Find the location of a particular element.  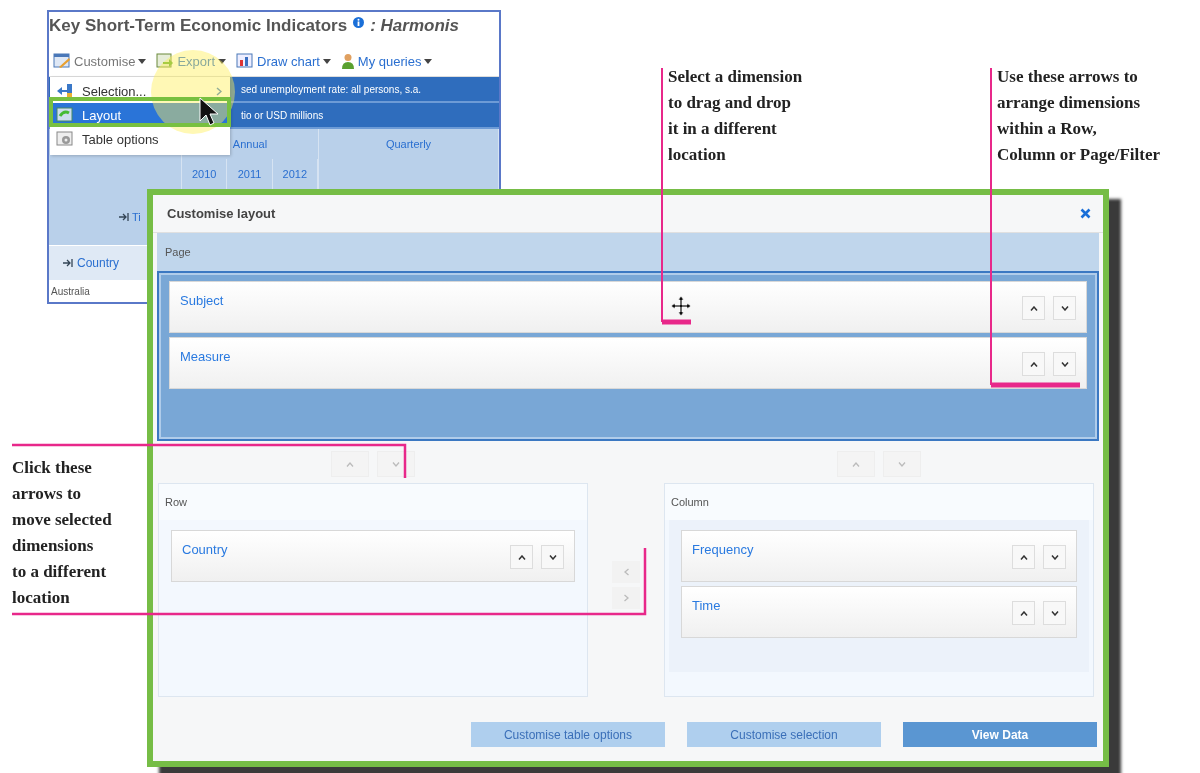

toolbar-menu-button: My queries is located at coordinates (386, 61).